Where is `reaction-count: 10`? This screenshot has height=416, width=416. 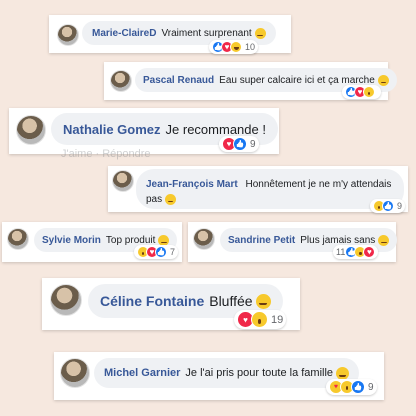 reaction-count: 10 is located at coordinates (250, 47).